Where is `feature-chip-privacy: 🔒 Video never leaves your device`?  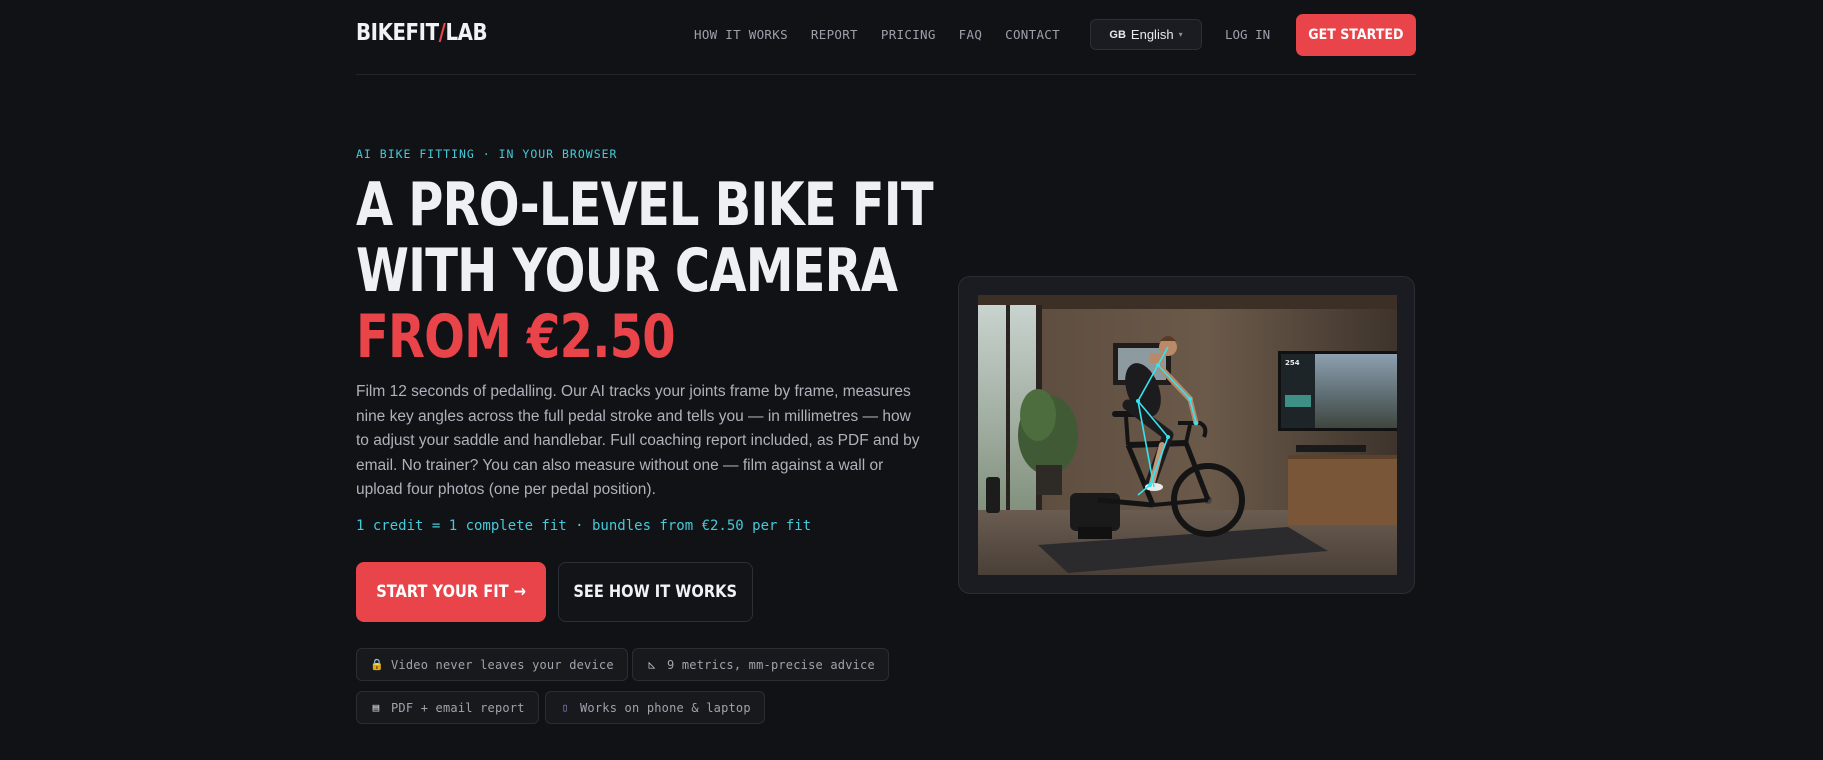 feature-chip-privacy: 🔒 Video never leaves your device is located at coordinates (492, 664).